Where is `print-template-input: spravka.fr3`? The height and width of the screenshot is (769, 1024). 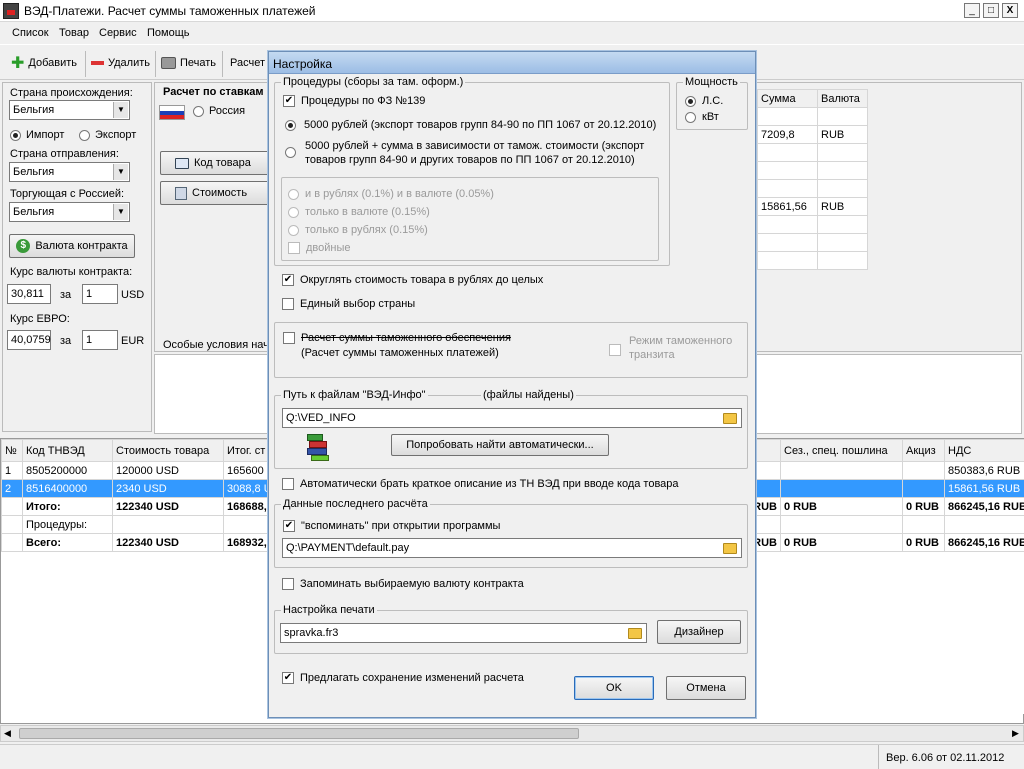
print-template-input: spravka.fr3 is located at coordinates (463, 633).